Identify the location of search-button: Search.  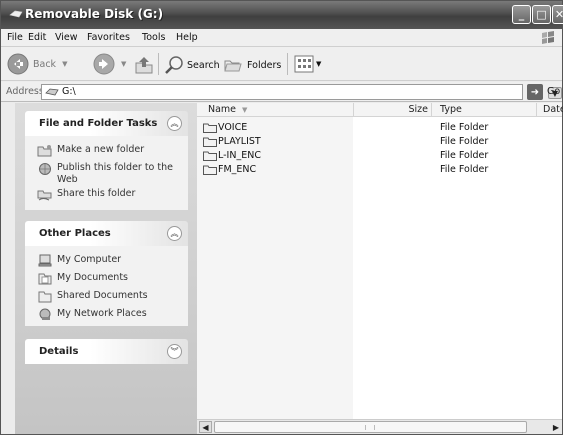
(192, 65).